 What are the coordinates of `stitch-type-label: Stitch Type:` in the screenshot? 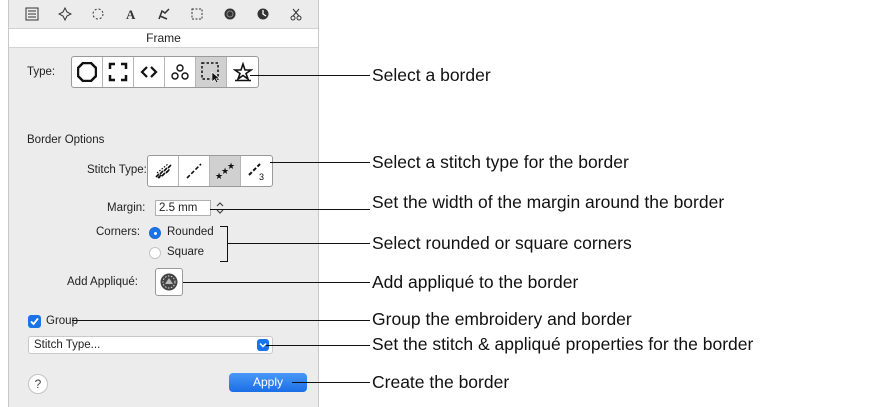 It's located at (117, 170).